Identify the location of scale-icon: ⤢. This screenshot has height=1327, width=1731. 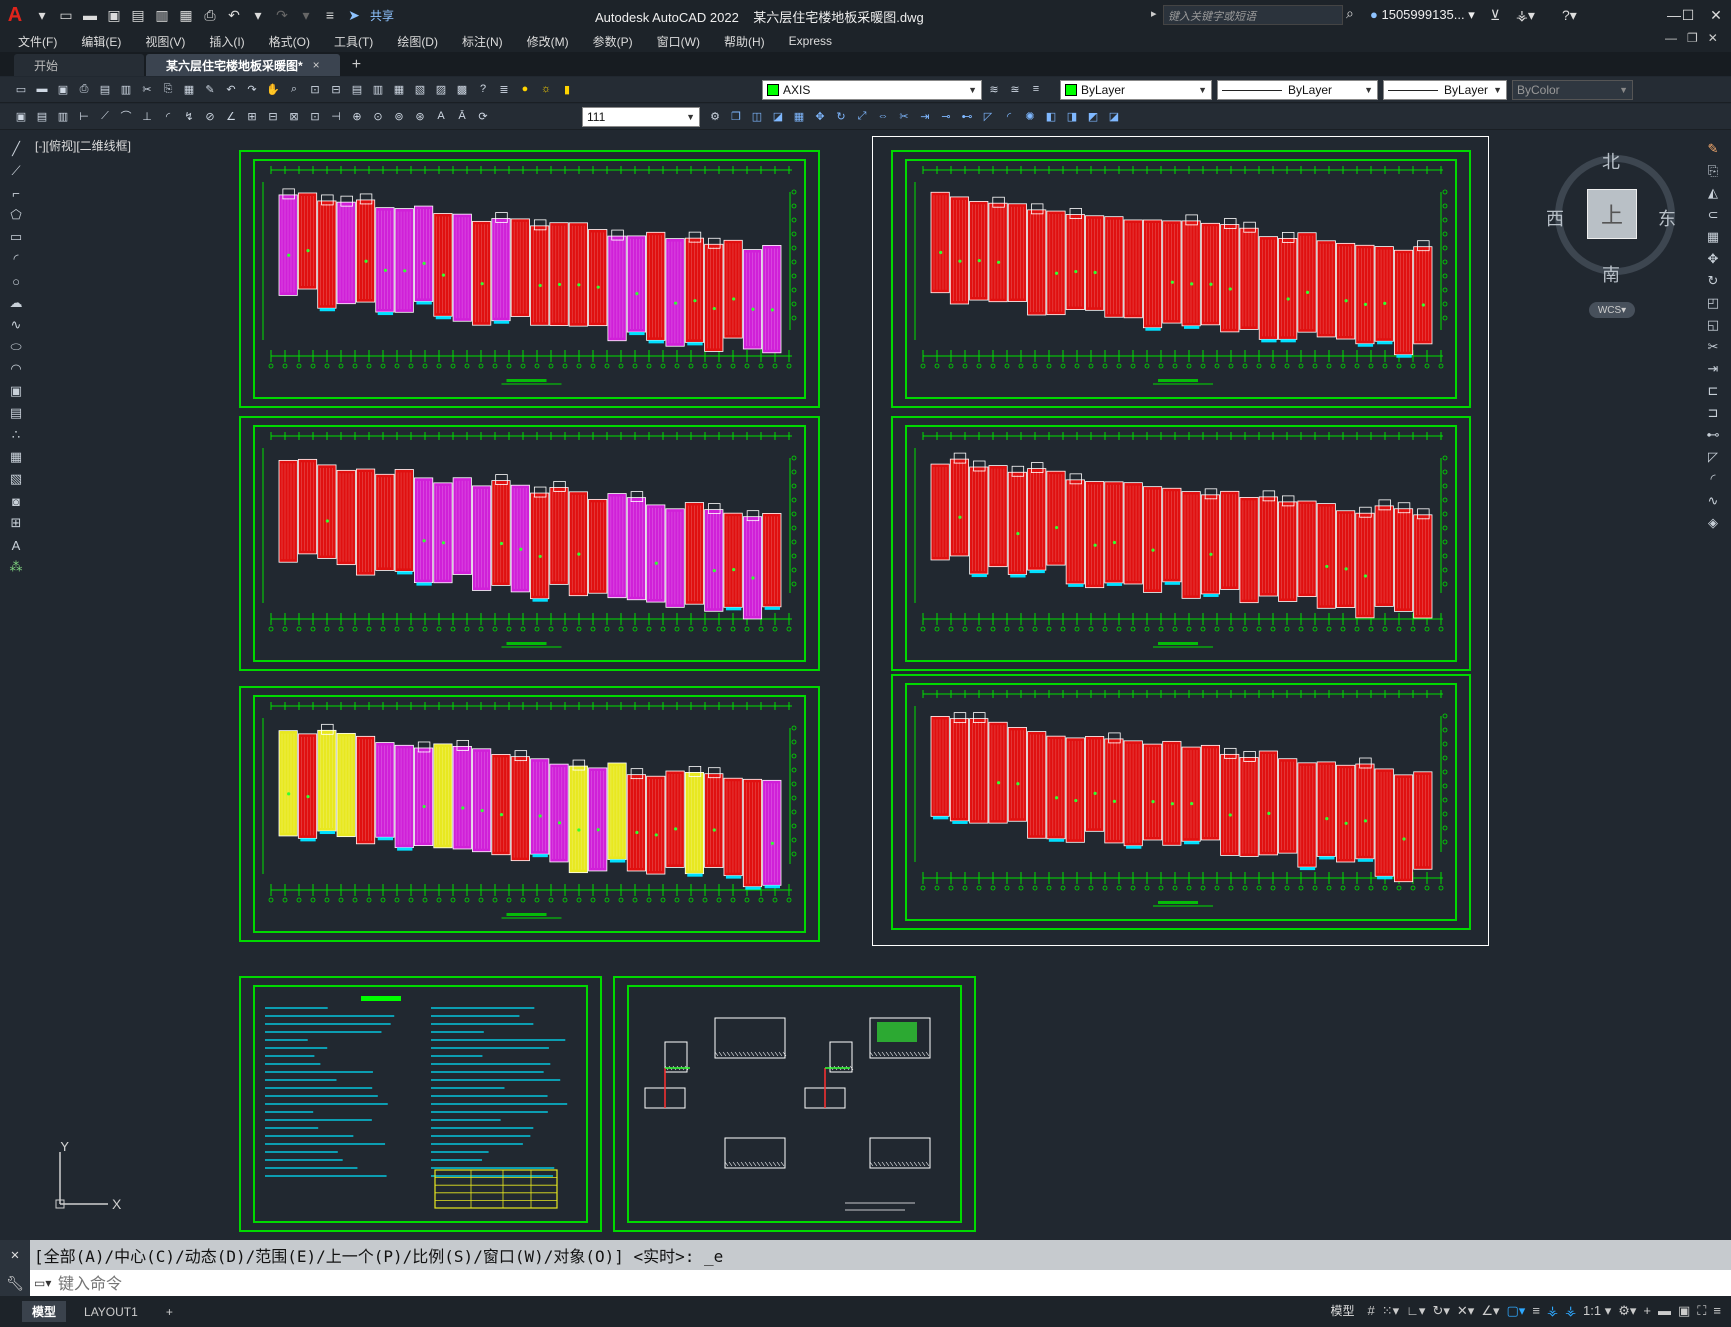
(862, 116).